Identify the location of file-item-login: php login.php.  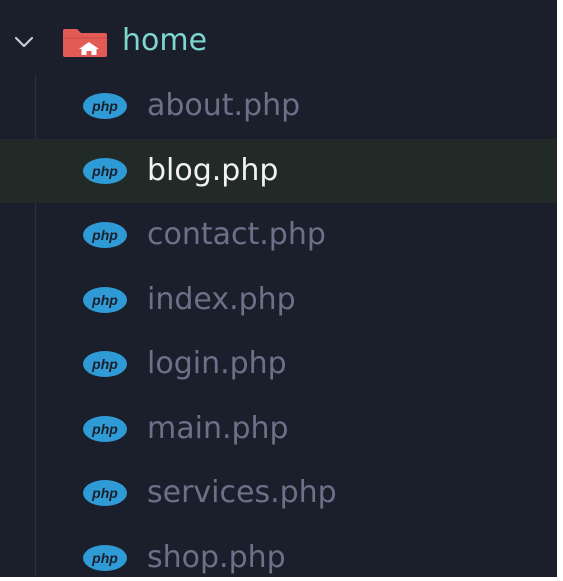
(278, 364).